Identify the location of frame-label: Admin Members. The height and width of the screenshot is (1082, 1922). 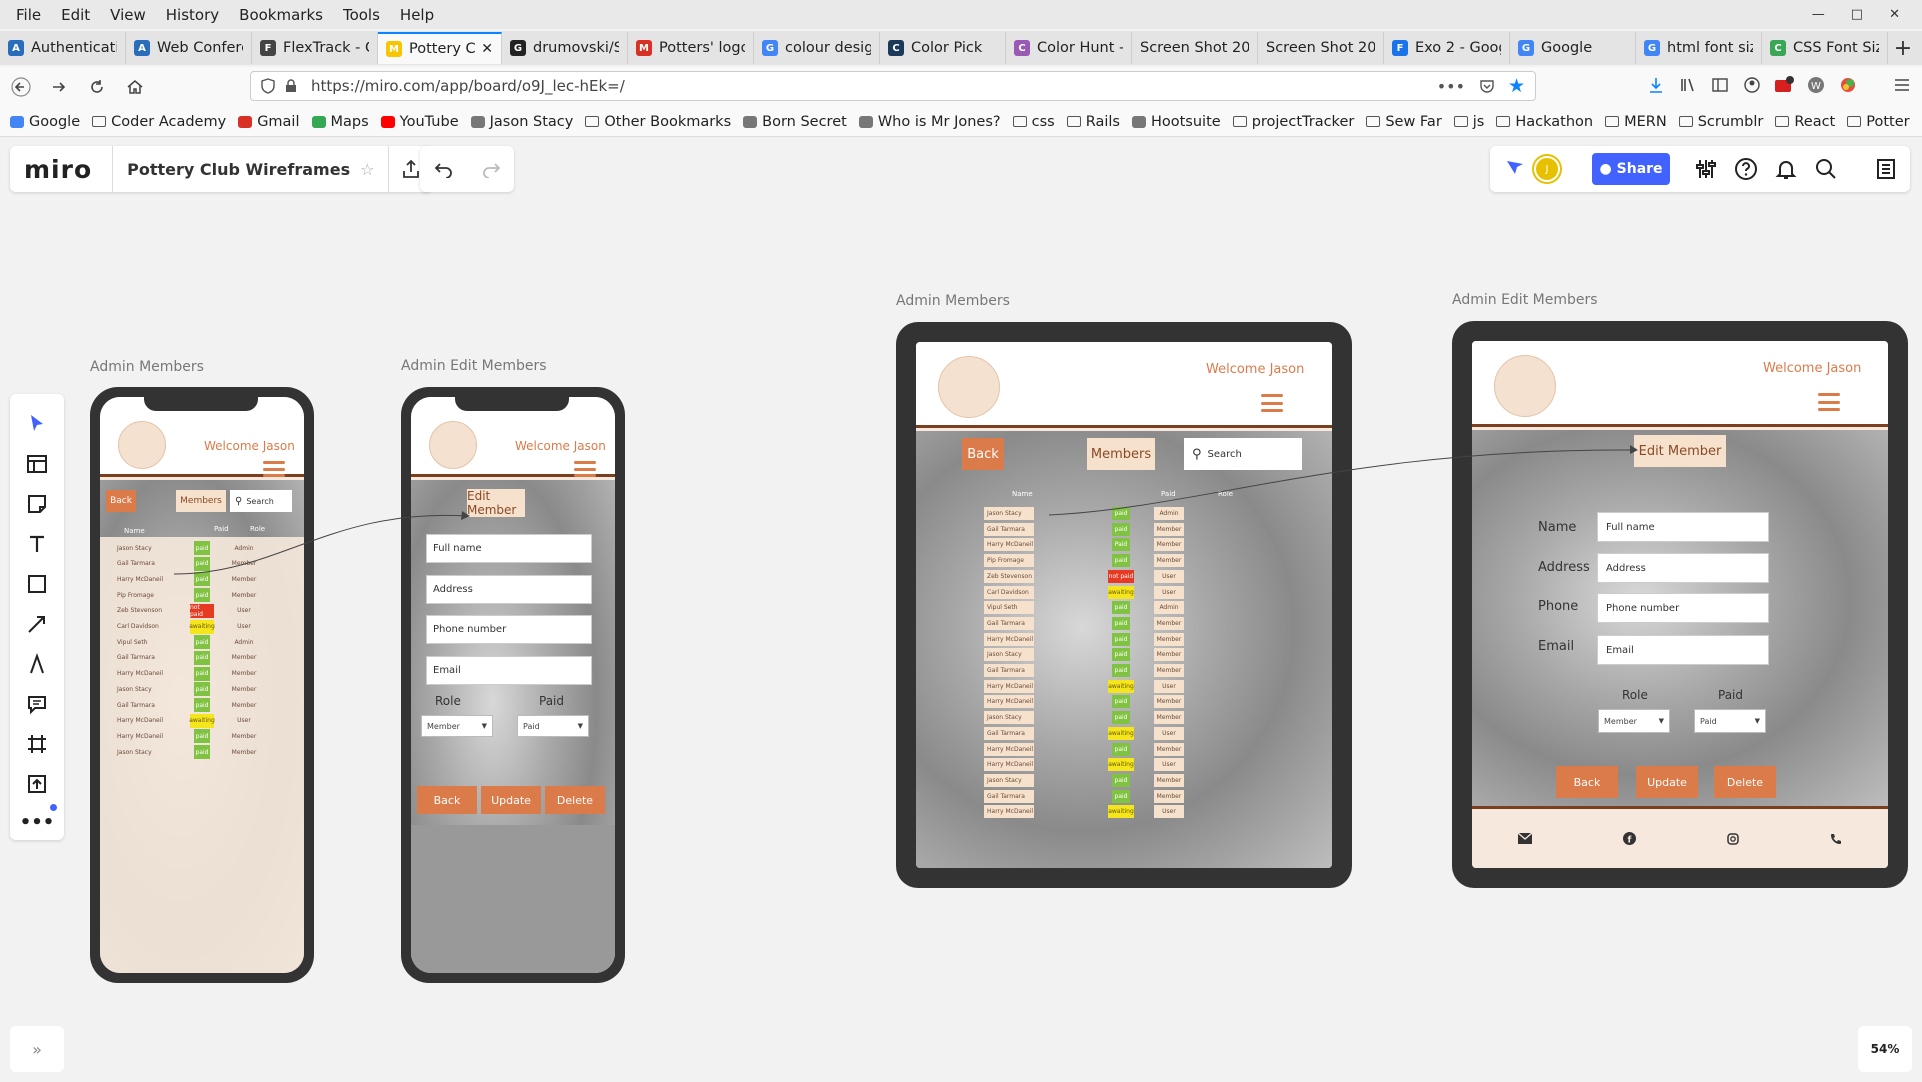
(147, 367).